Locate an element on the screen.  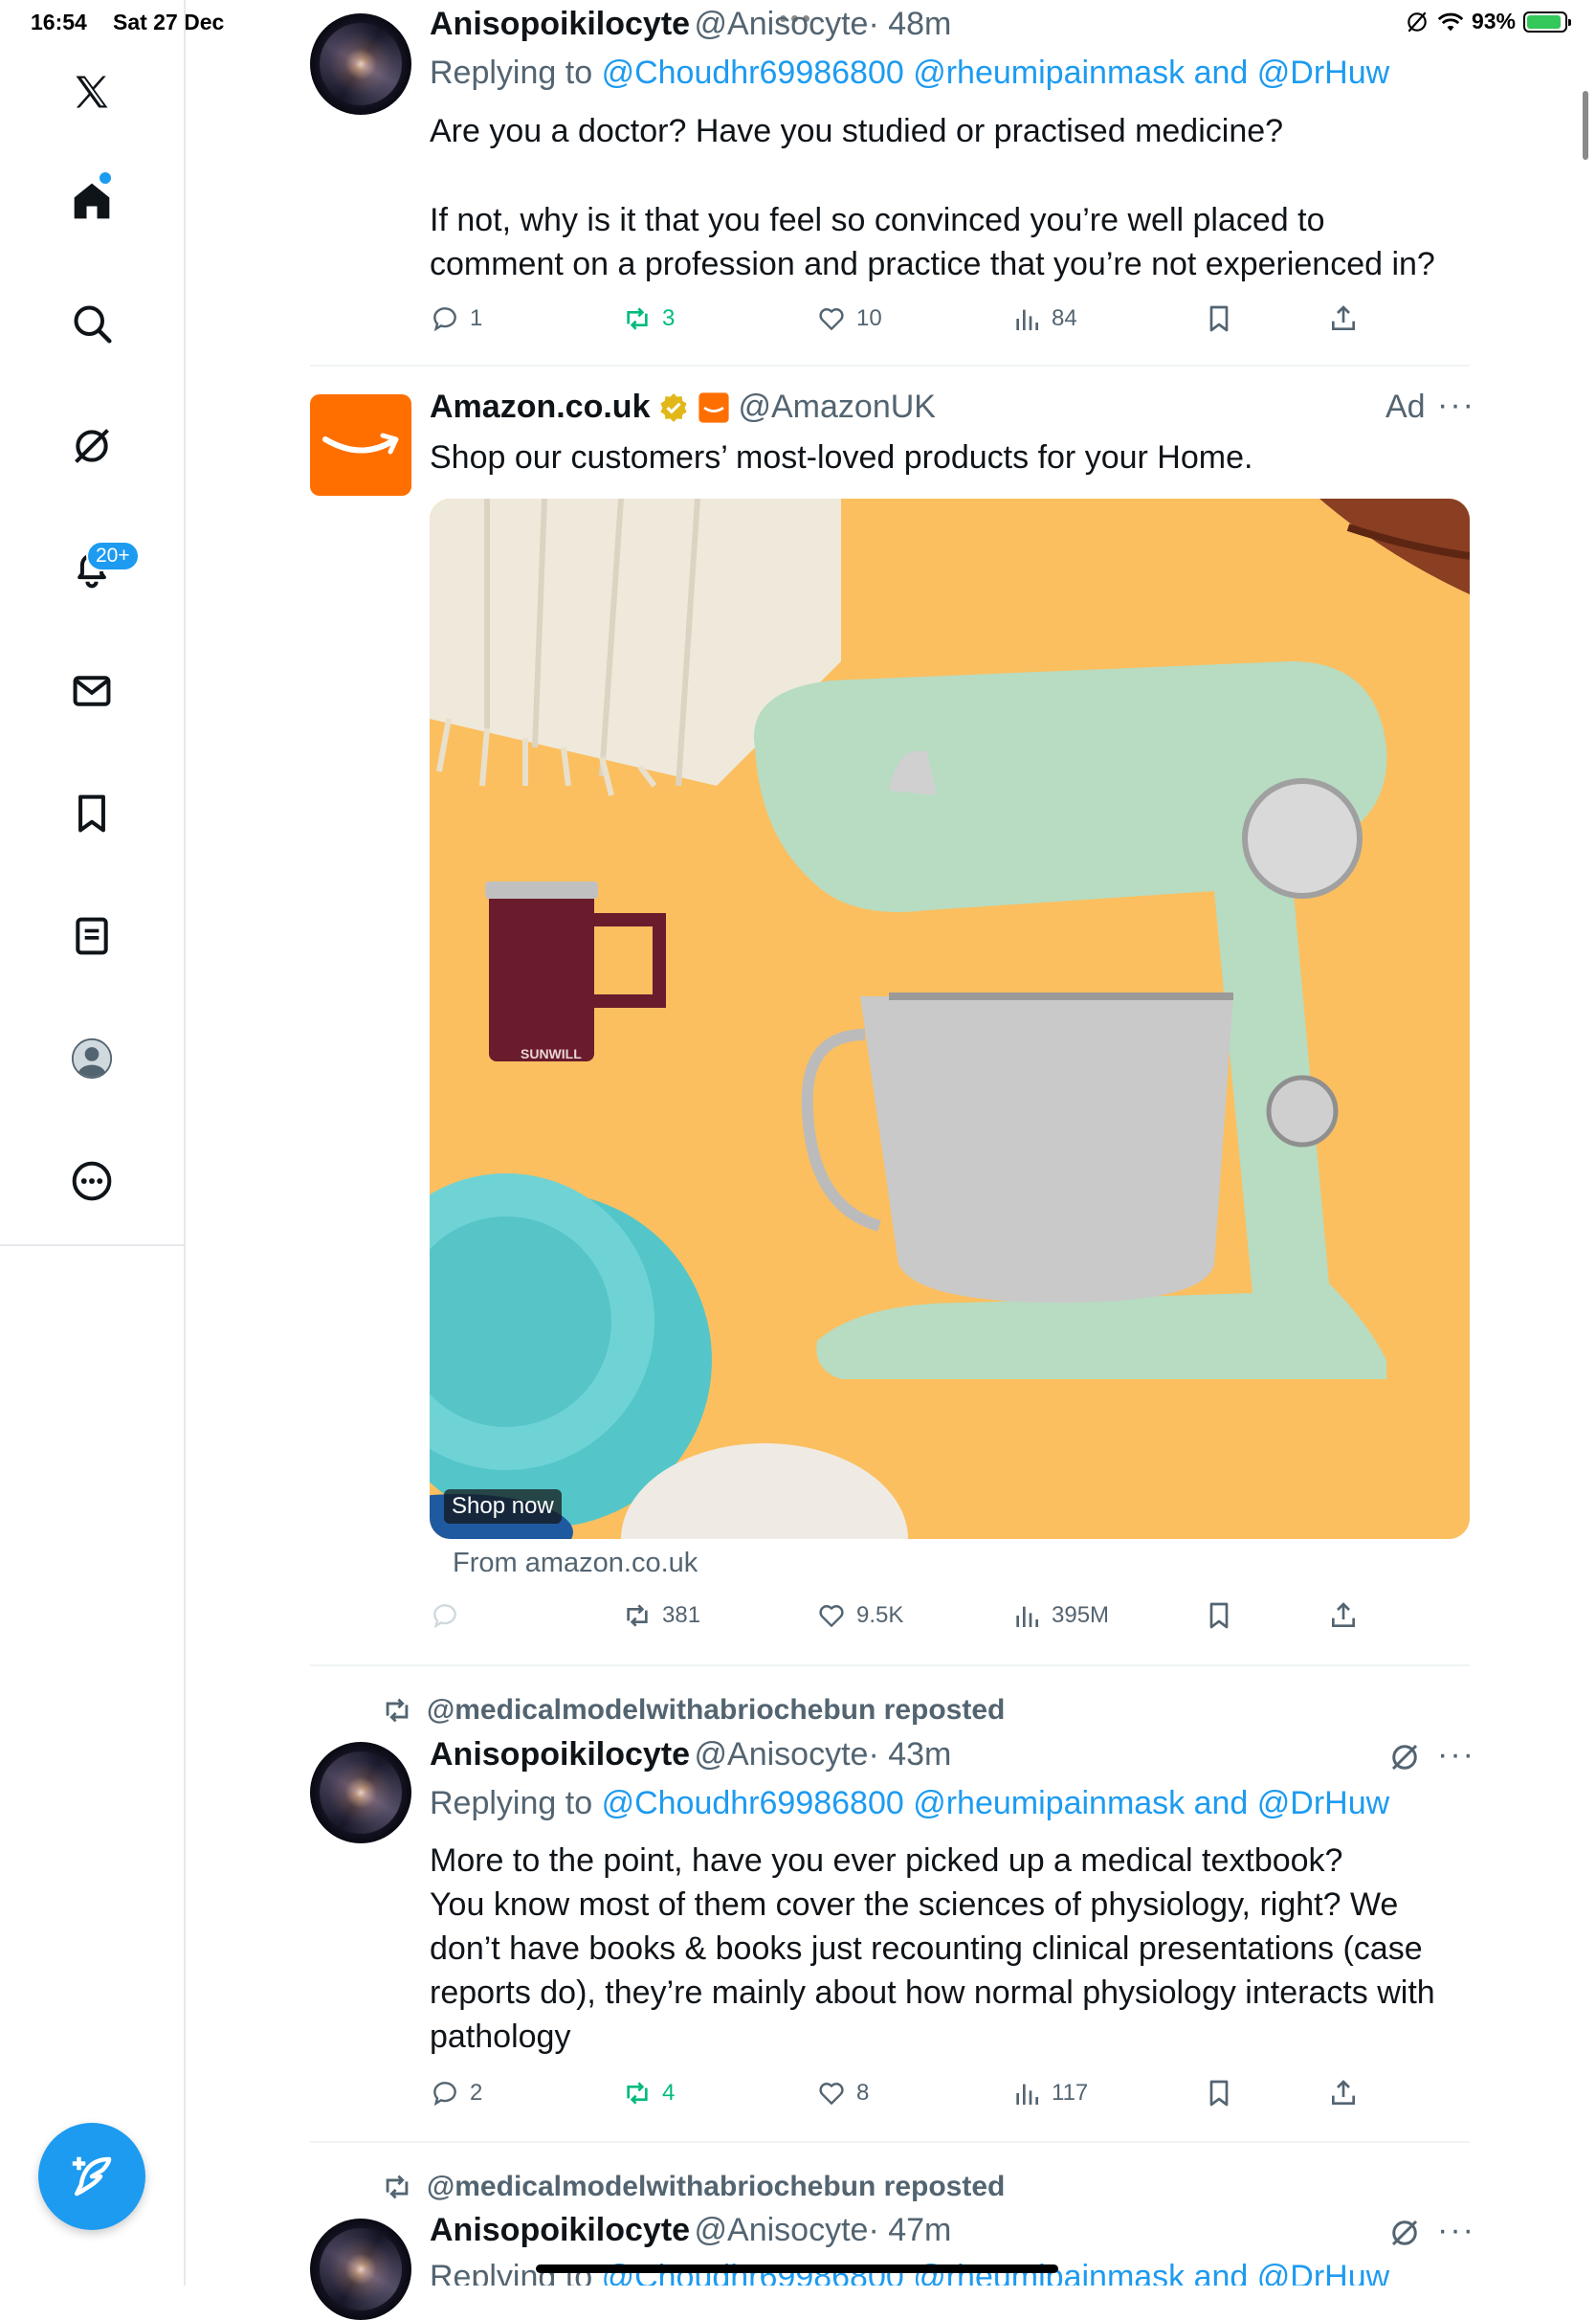
tweet1-repost-button: 3 is located at coordinates (649, 318).